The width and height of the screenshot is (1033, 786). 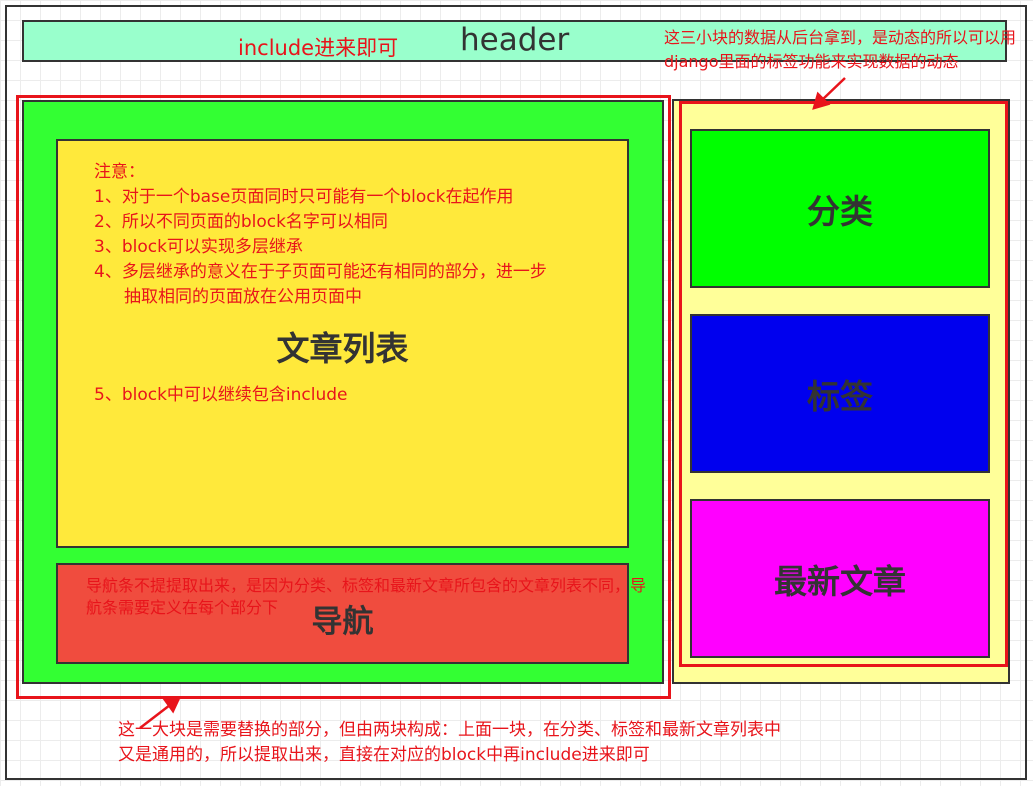 What do you see at coordinates (160, 712) in the screenshot?
I see `arrow-to-content` at bounding box center [160, 712].